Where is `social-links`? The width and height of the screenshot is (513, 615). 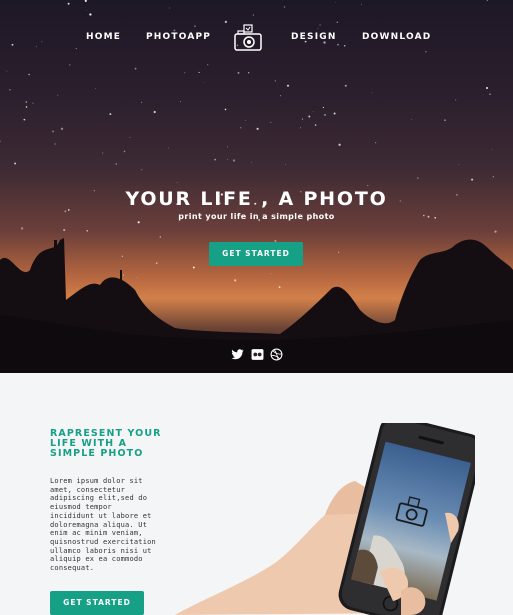
social-links is located at coordinates (256, 355).